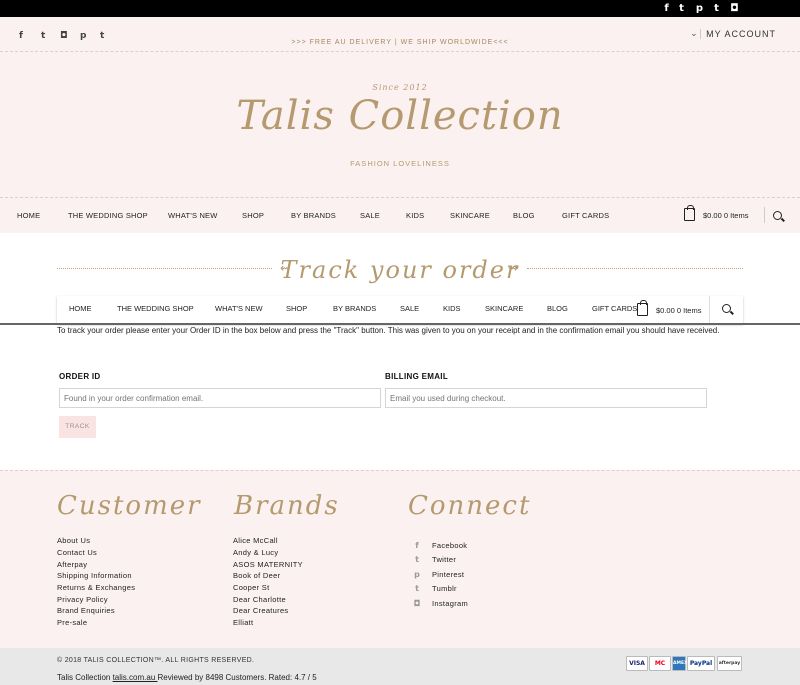 Image resolution: width=800 pixels, height=685 pixels. Describe the element at coordinates (370, 215) in the screenshot. I see `nav-sale: SALE` at that location.